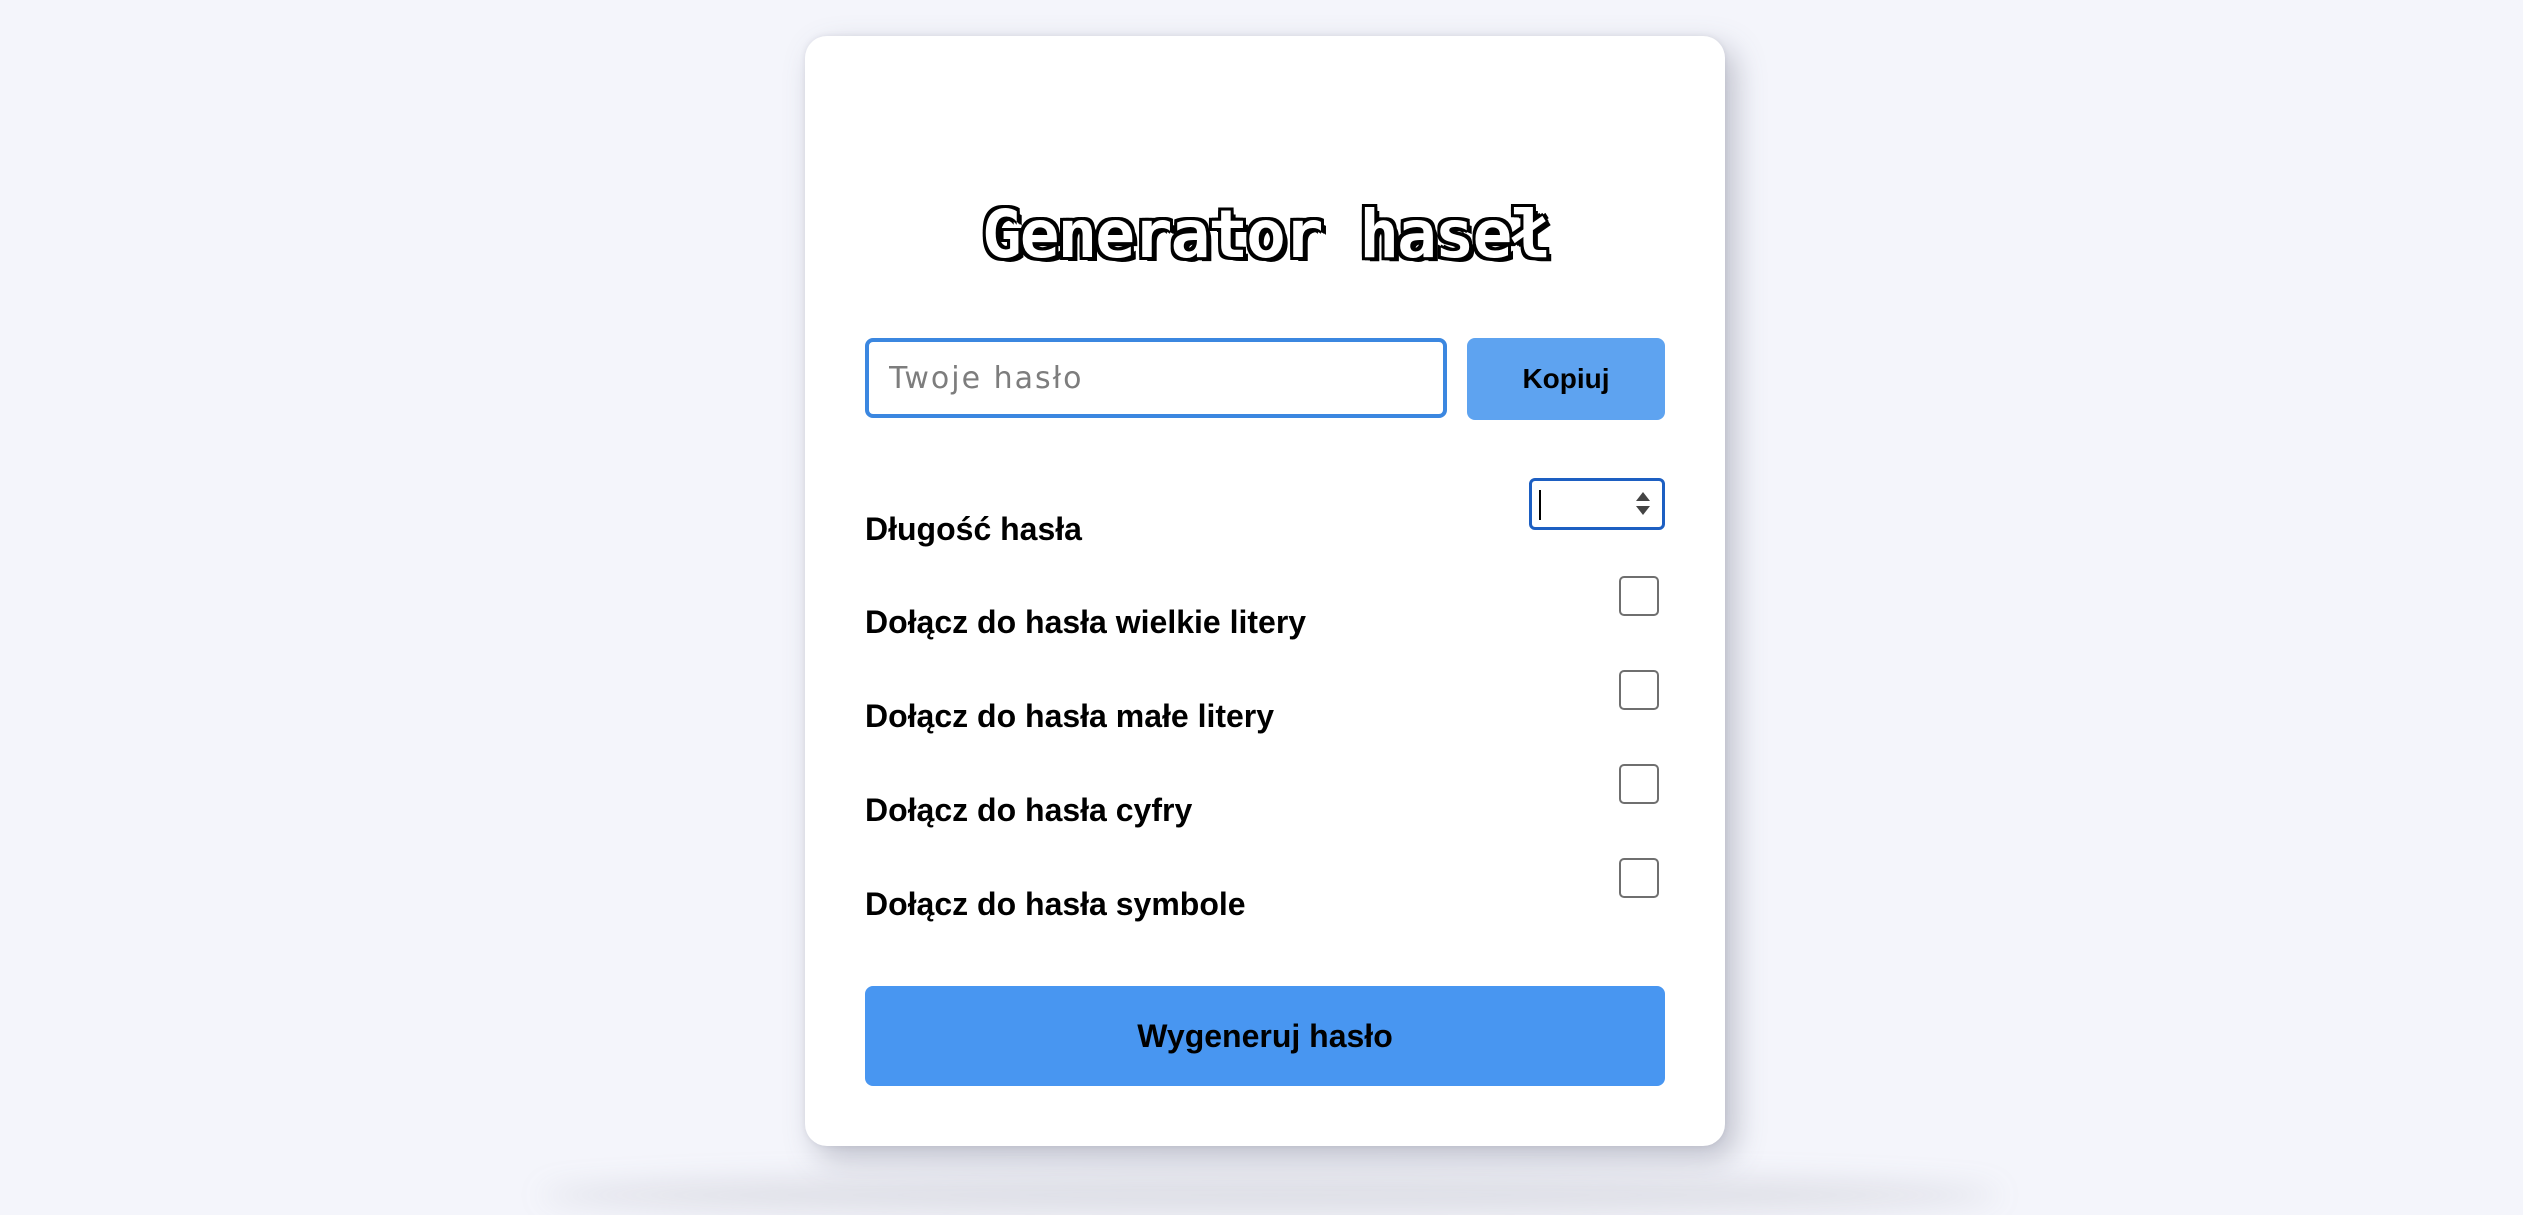 The height and width of the screenshot is (1215, 2523). I want to click on password-length-field, so click(1583, 504).